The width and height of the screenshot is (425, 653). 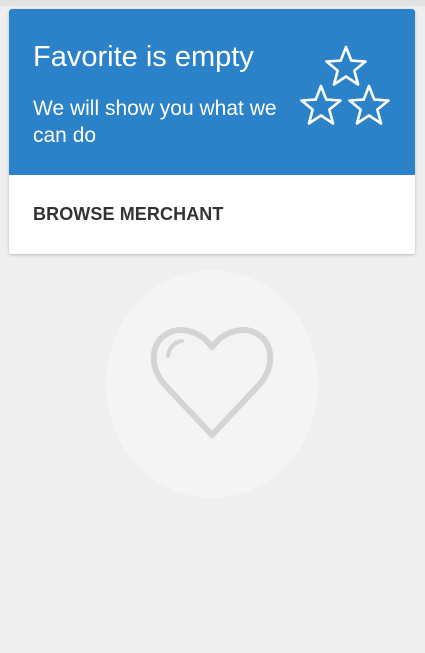 What do you see at coordinates (212, 3) in the screenshot?
I see `status-bar-edge` at bounding box center [212, 3].